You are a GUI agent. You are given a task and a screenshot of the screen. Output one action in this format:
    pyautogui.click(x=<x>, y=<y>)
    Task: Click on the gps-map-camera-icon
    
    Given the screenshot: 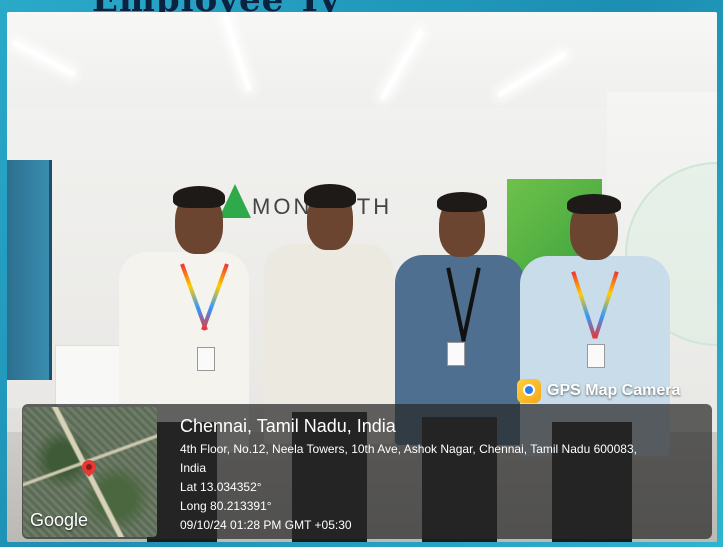 What is the action you would take?
    pyautogui.click(x=529, y=391)
    